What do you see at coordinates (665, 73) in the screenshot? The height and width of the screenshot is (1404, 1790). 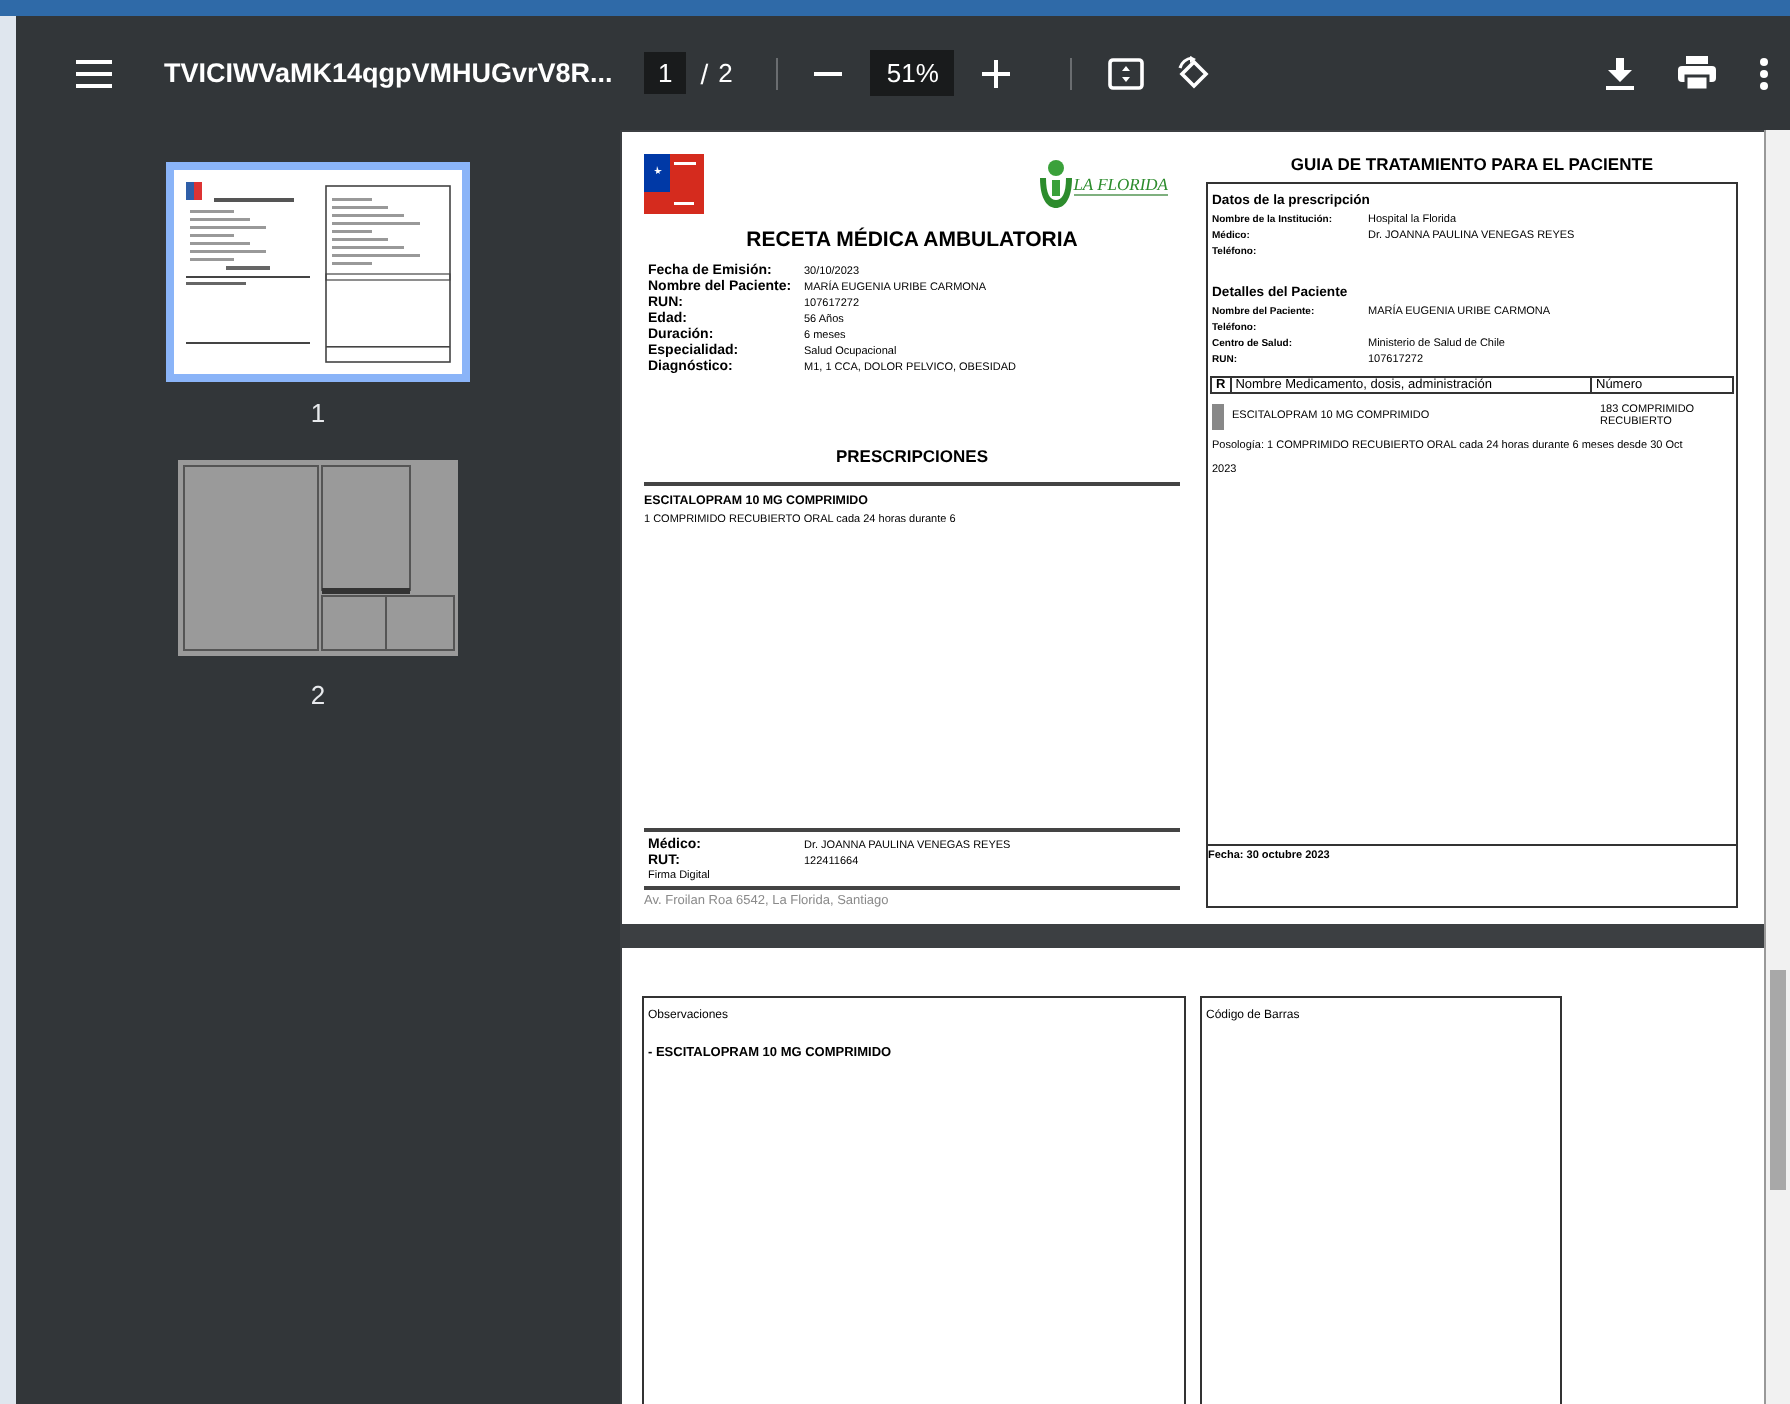 I see `page-number-field: 1` at bounding box center [665, 73].